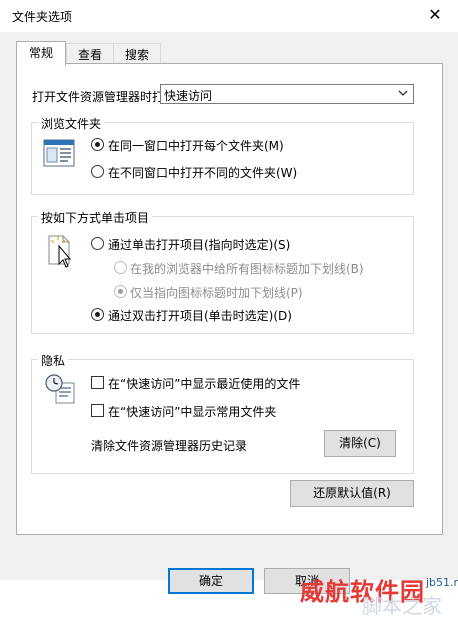 The width and height of the screenshot is (458, 619). I want to click on browse-same-window-label: 在同一窗口中打开每个文件夹(M), so click(196, 145).